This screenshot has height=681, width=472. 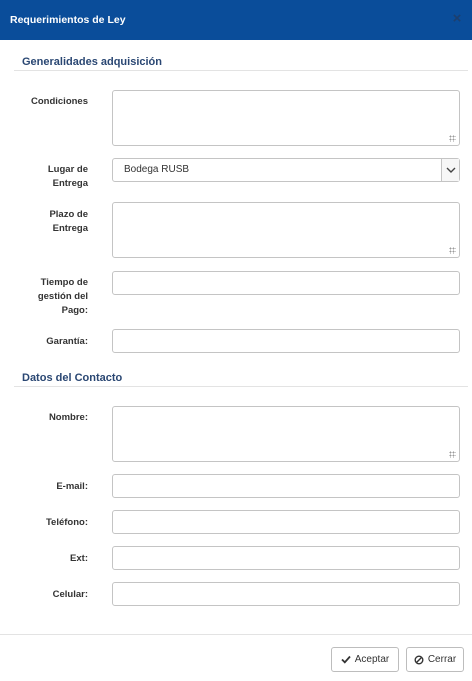 I want to click on tiempo-pago-label-line2: gestión del, so click(x=62, y=296).